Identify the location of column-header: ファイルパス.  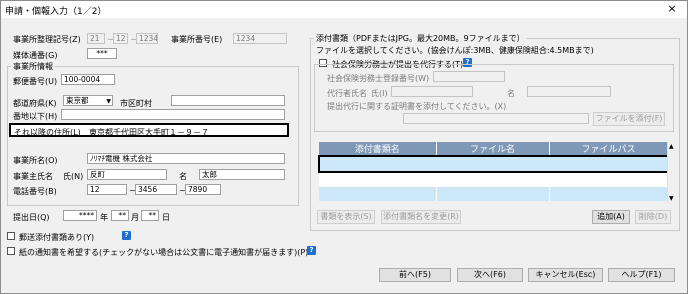
(609, 149).